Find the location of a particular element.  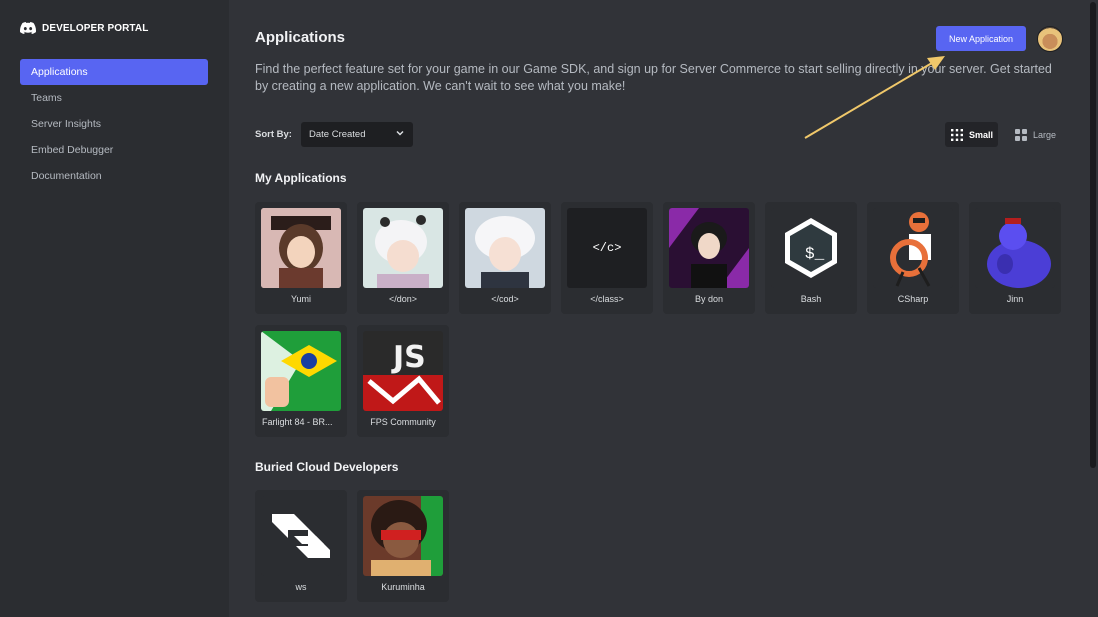

farlight-app-icon is located at coordinates (301, 371).